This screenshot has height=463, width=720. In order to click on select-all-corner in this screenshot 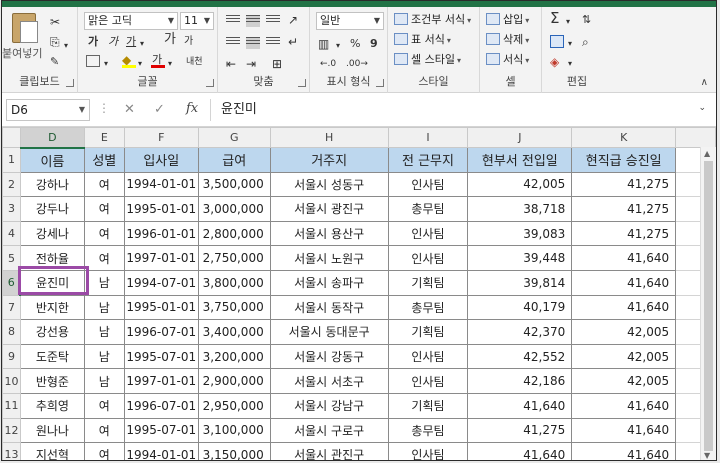, I will do `click(11, 137)`.